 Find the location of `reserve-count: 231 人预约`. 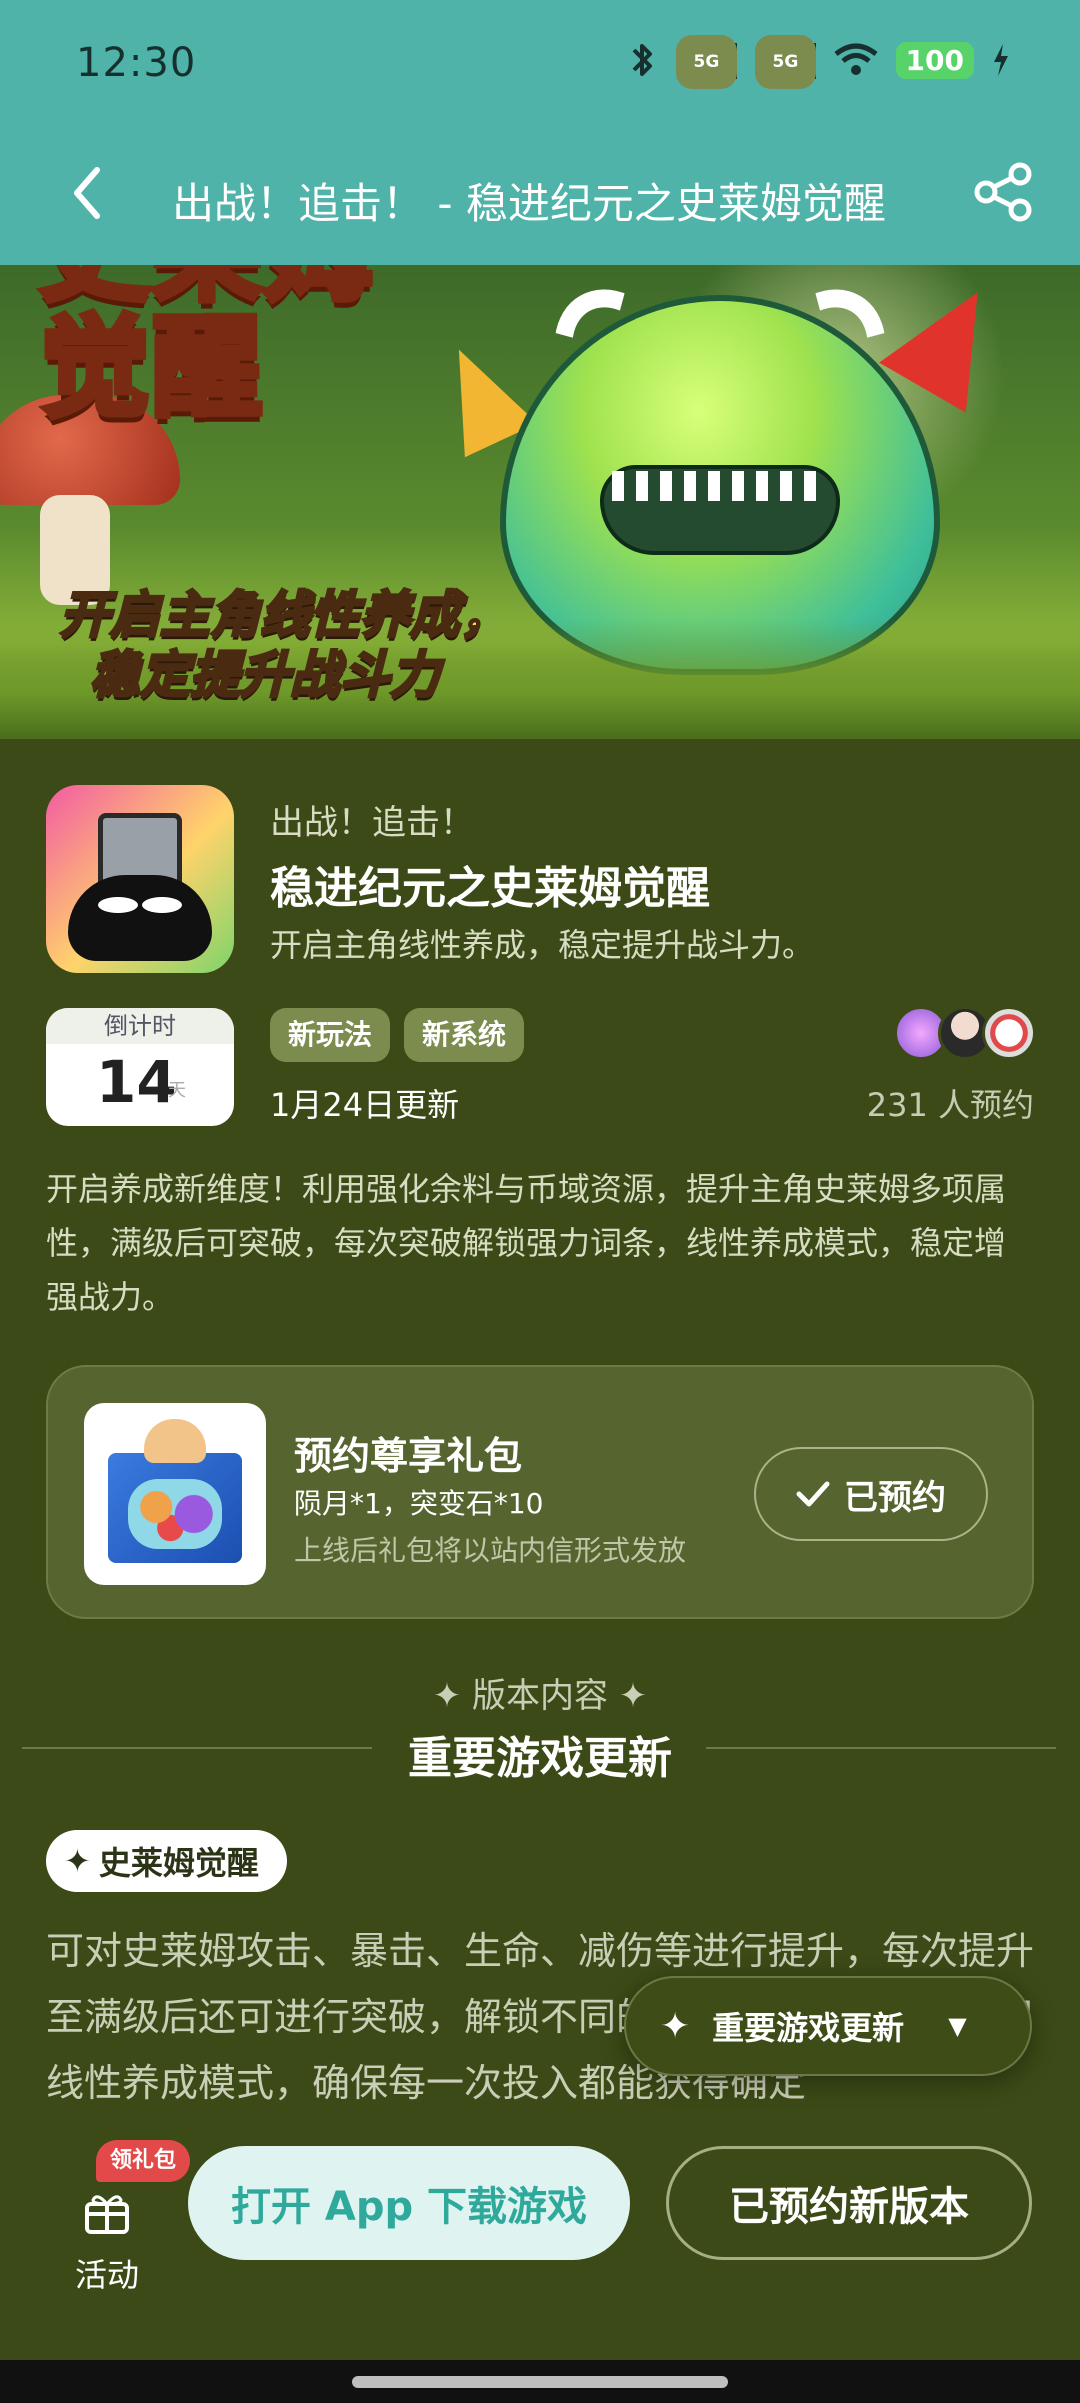

reserve-count: 231 人预约 is located at coordinates (950, 1105).